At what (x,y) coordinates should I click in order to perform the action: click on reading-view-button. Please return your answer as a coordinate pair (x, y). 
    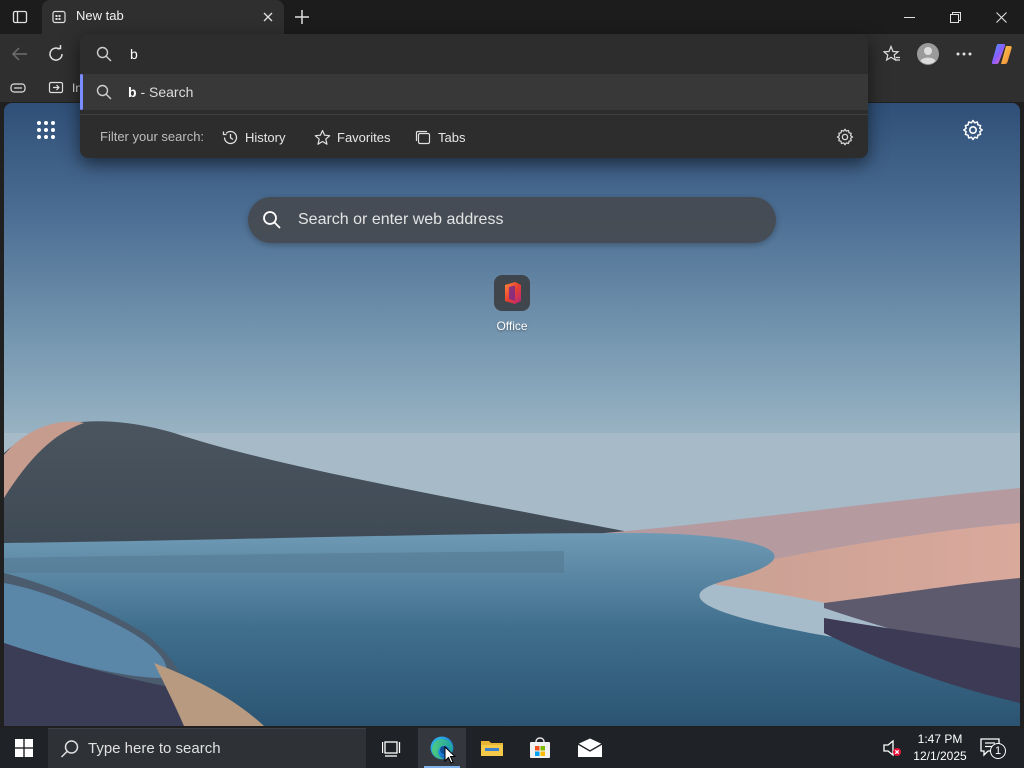
    Looking at the image, I should click on (18, 88).